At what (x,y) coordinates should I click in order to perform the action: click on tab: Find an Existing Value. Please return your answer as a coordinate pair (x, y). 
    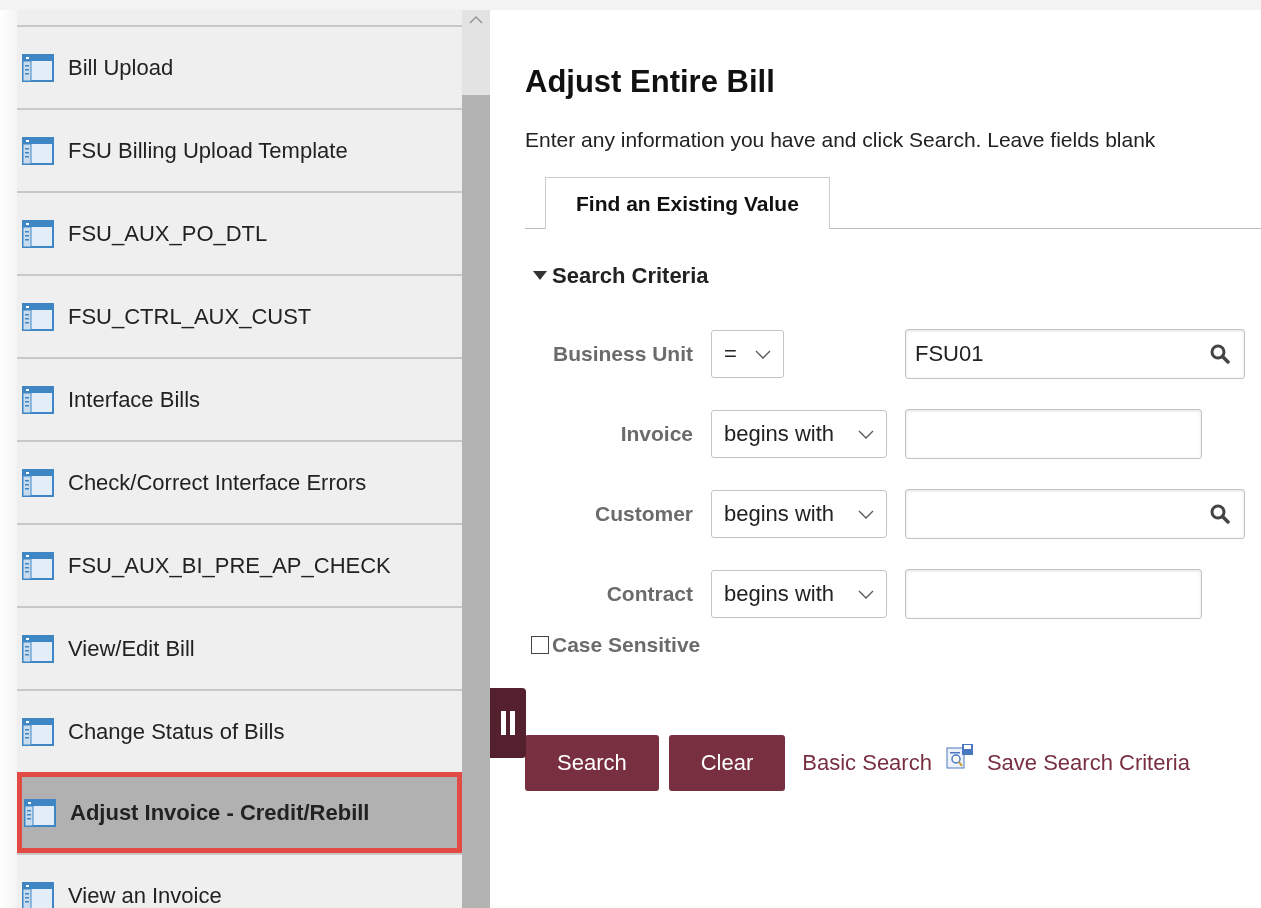
    Looking at the image, I should click on (687, 203).